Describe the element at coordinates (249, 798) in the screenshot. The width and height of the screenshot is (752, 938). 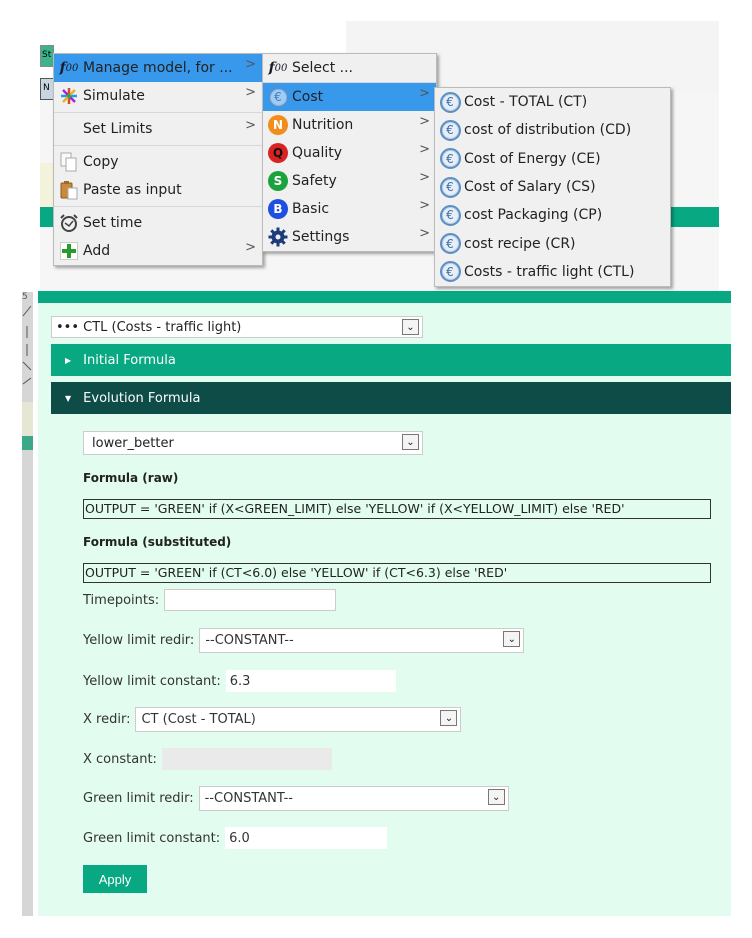
I see `green-limit-redir-value: --CONSTANT--` at that location.